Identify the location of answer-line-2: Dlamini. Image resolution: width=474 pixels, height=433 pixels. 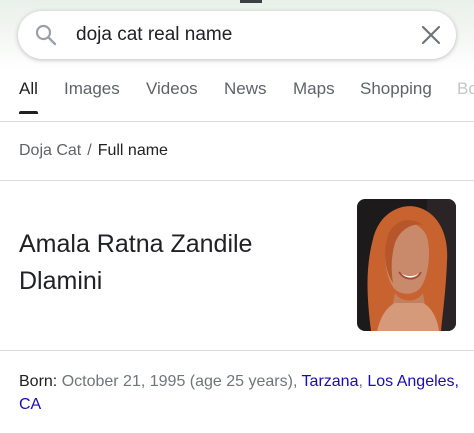
(61, 281).